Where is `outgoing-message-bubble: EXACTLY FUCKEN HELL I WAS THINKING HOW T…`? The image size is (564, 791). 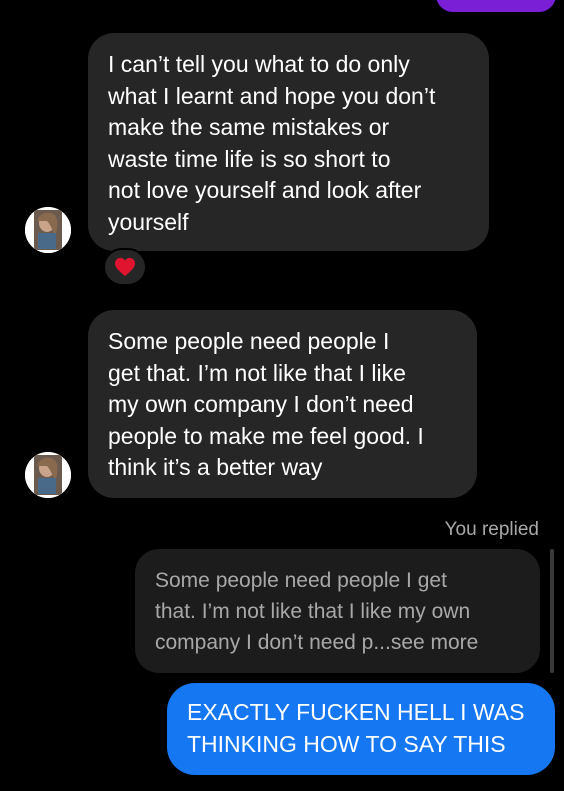 outgoing-message-bubble: EXACTLY FUCKEN HELL I WAS THINKING HOW T… is located at coordinates (361, 729).